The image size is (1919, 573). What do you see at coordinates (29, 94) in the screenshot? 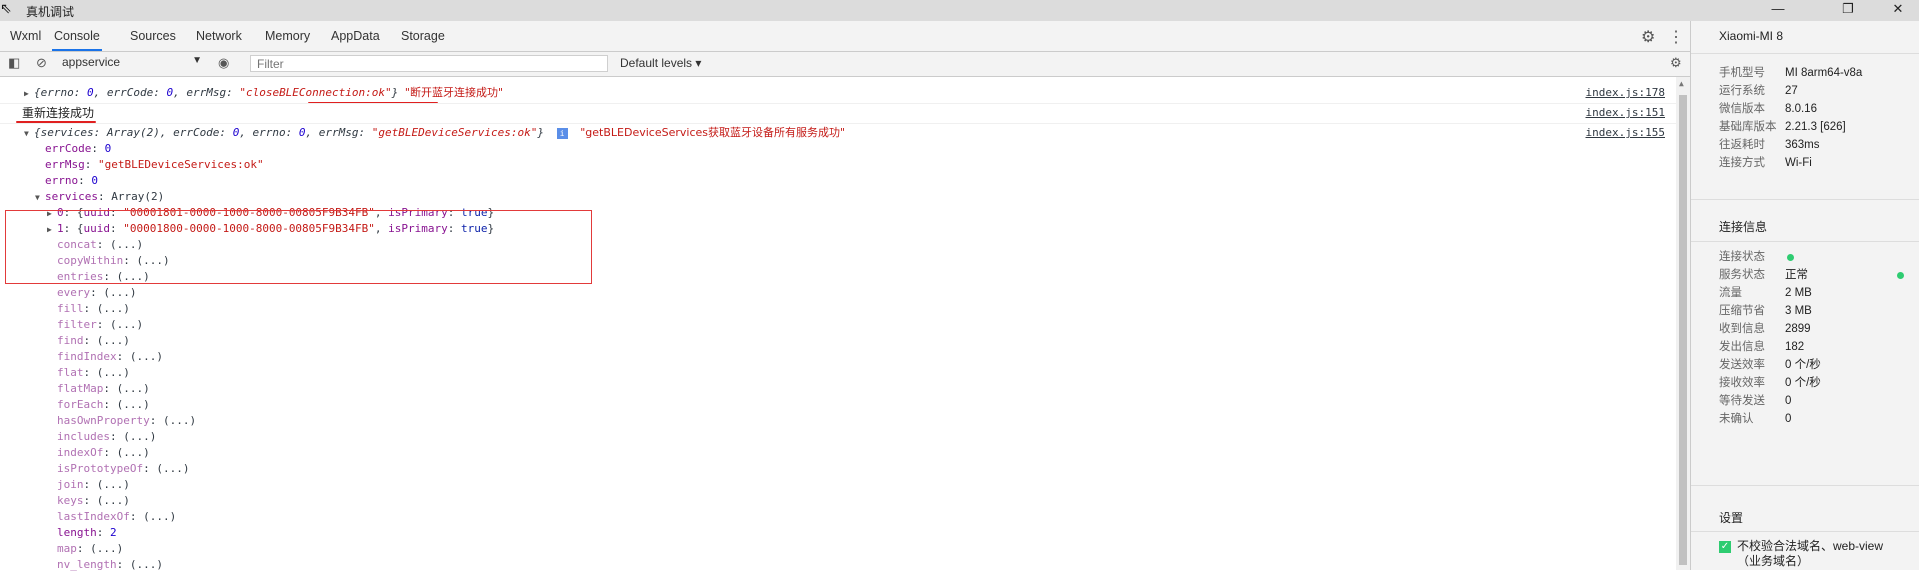
I see `expand-triangle-icon: ▶` at bounding box center [29, 94].